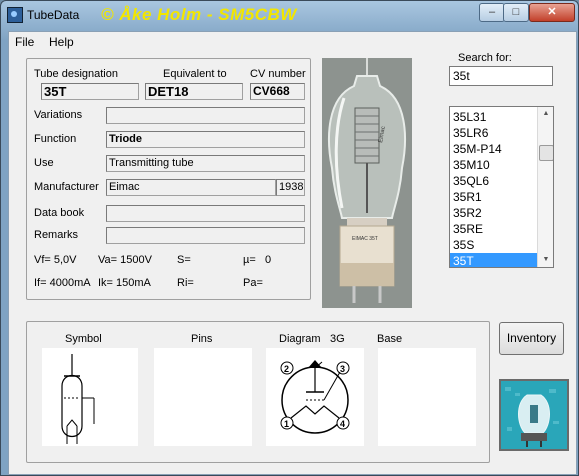 The height and width of the screenshot is (476, 579). Describe the element at coordinates (53, 15) in the screenshot. I see `window-title: TubeData` at that location.